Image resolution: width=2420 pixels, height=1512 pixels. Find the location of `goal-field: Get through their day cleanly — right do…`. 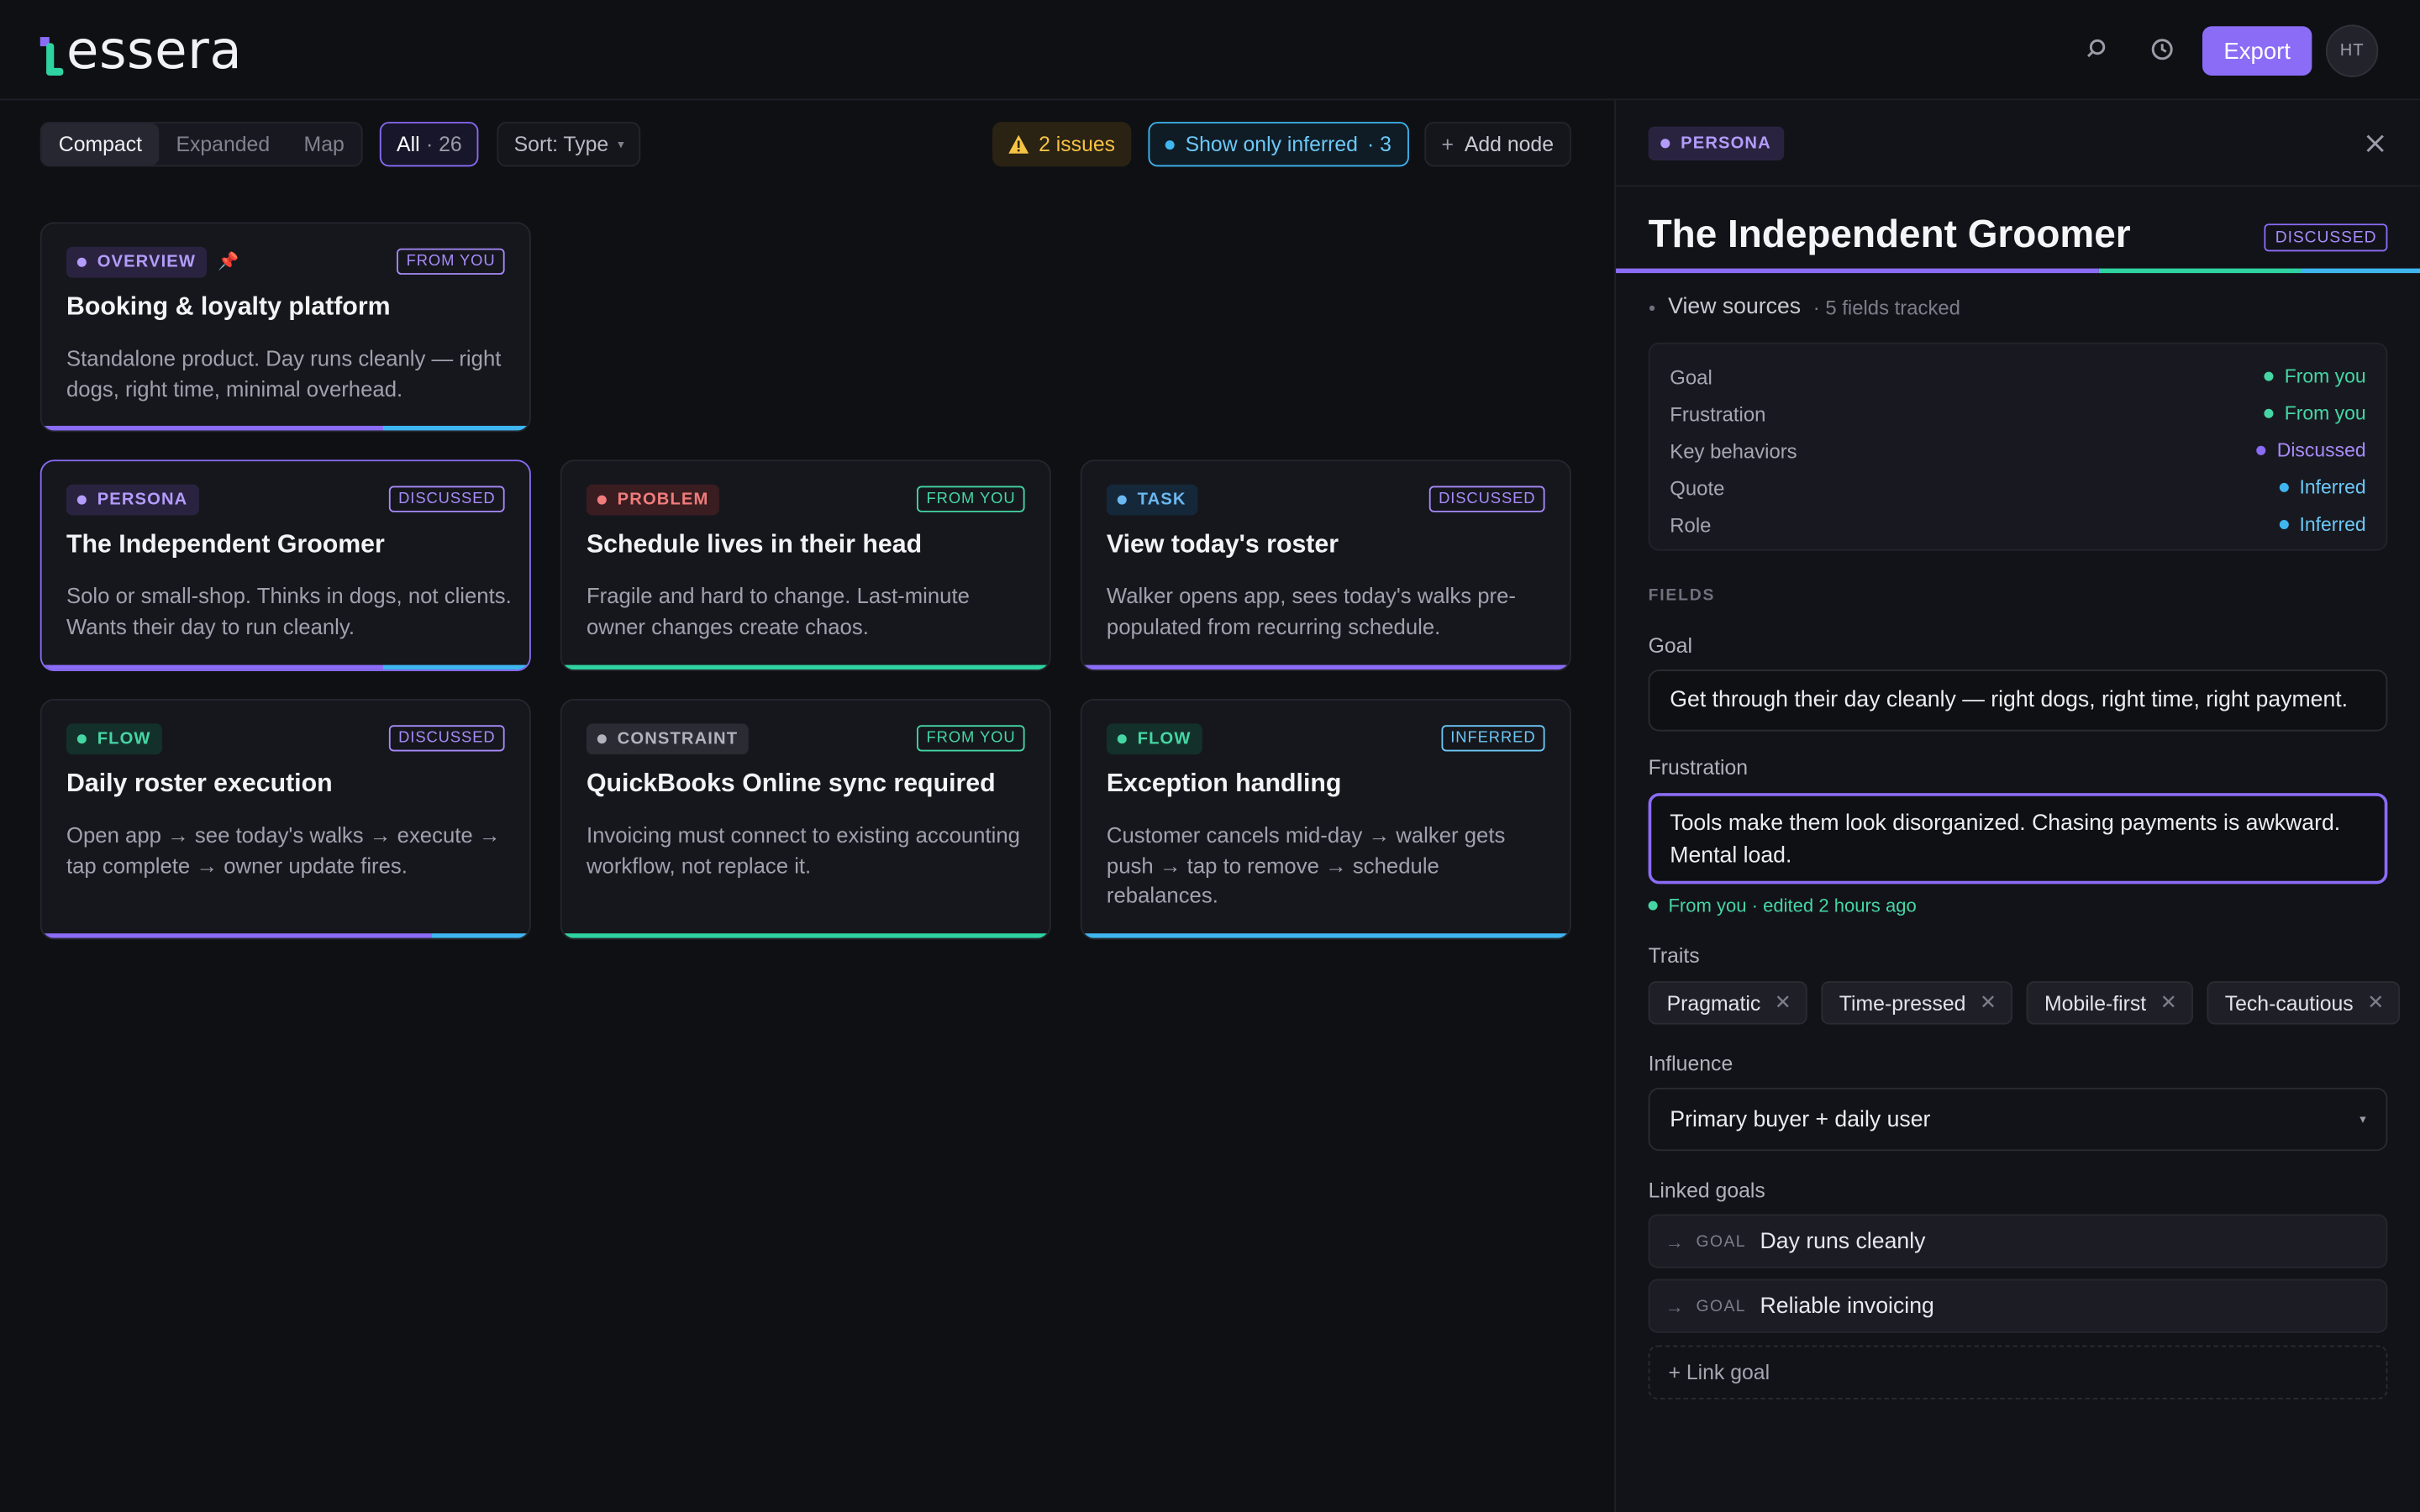

goal-field: Get through their day cleanly — right do… is located at coordinates (2018, 700).